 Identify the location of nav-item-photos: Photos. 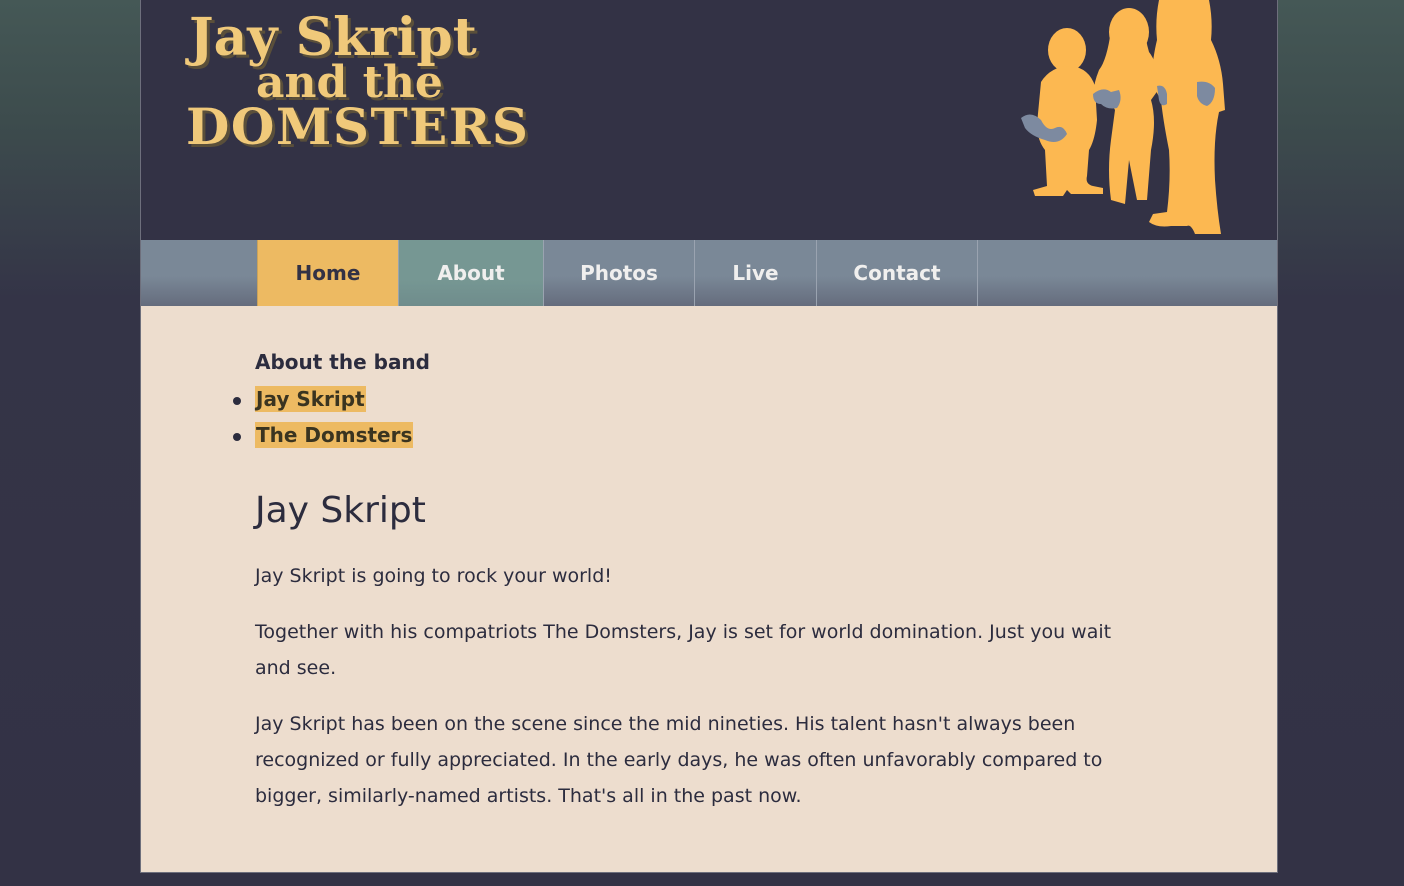
(618, 273).